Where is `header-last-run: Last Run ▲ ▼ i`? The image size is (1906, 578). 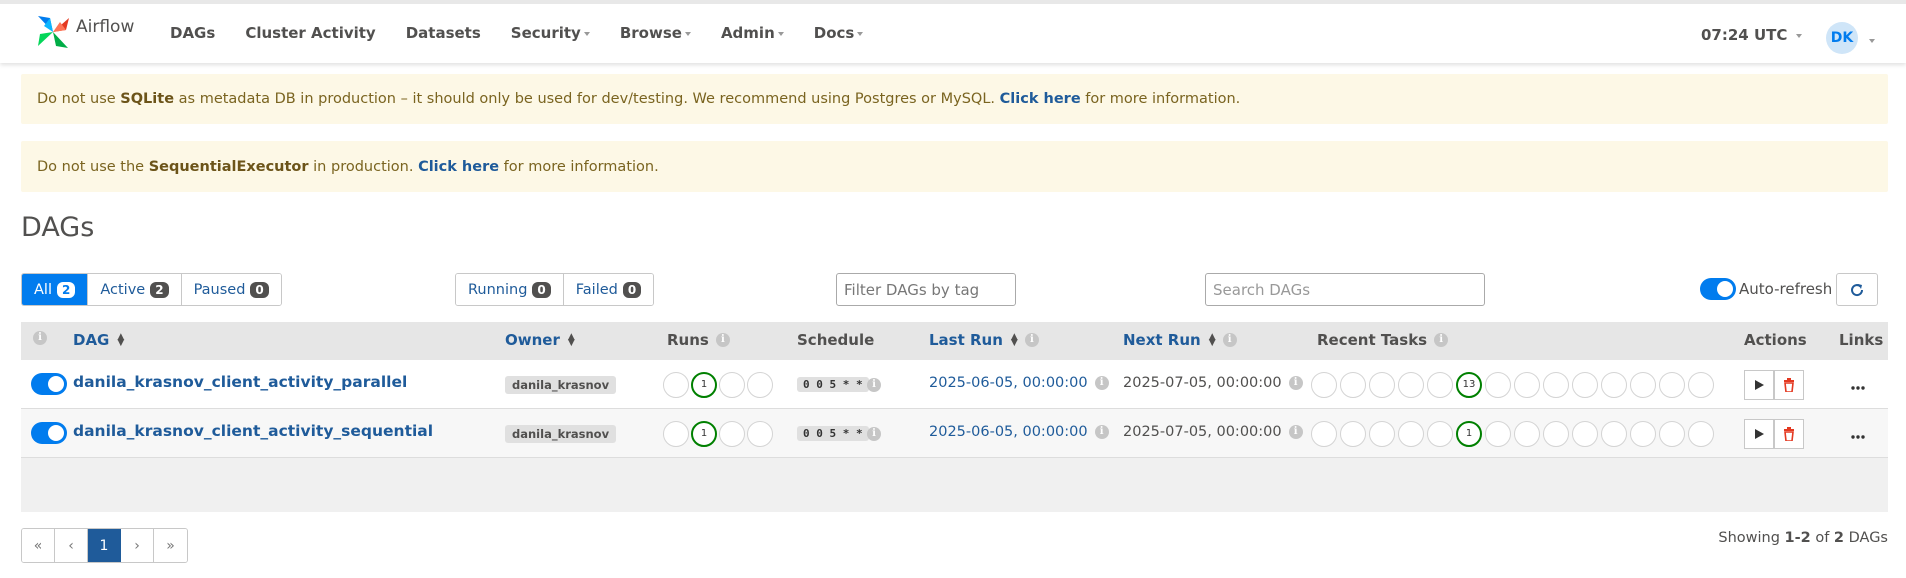 header-last-run: Last Run ▲ ▼ i is located at coordinates (984, 340).